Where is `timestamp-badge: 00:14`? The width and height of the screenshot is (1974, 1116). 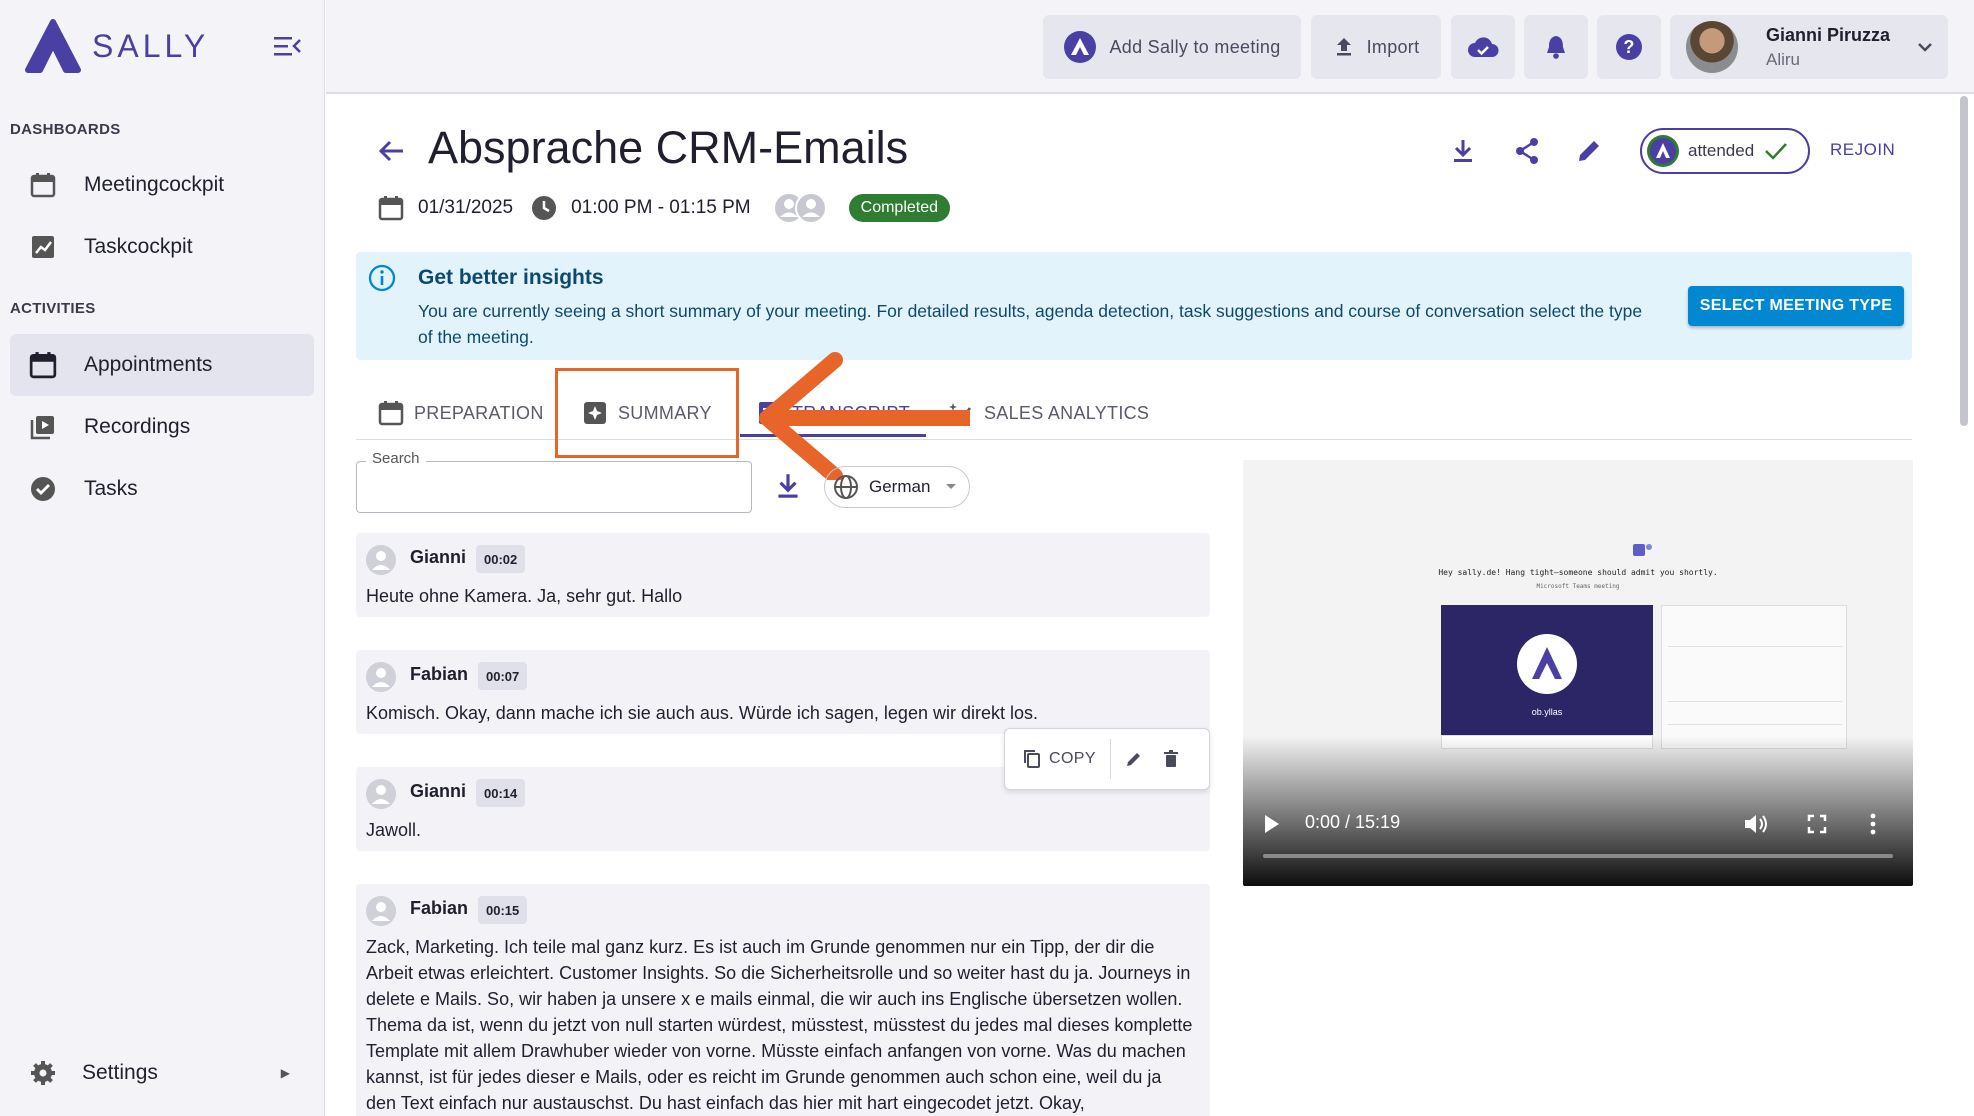 timestamp-badge: 00:14 is located at coordinates (501, 793).